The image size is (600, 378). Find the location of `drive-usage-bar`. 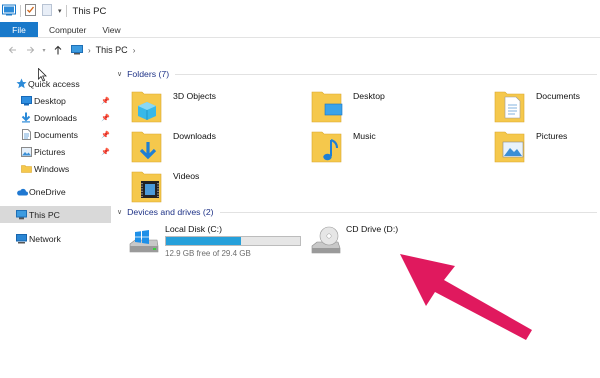

drive-usage-bar is located at coordinates (233, 241).